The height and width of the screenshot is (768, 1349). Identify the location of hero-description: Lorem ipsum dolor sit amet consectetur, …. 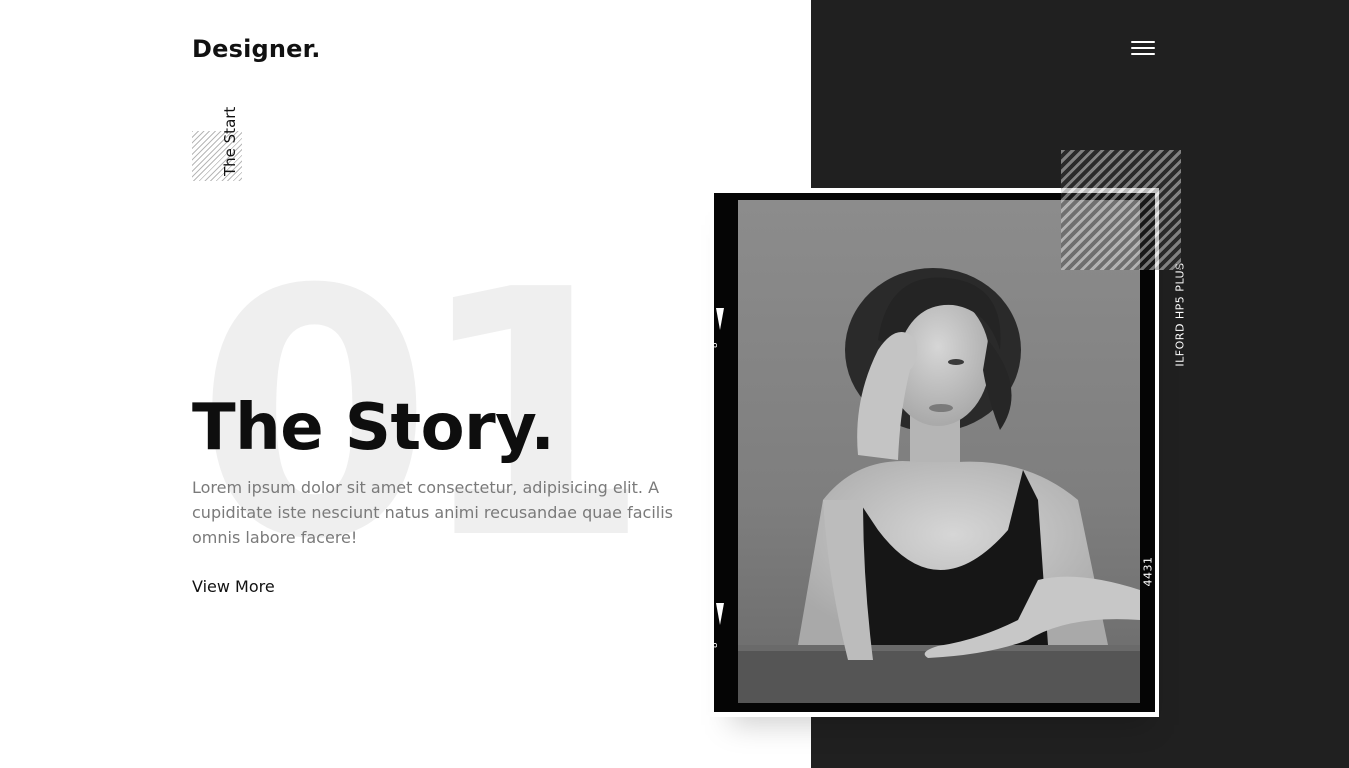
(433, 512).